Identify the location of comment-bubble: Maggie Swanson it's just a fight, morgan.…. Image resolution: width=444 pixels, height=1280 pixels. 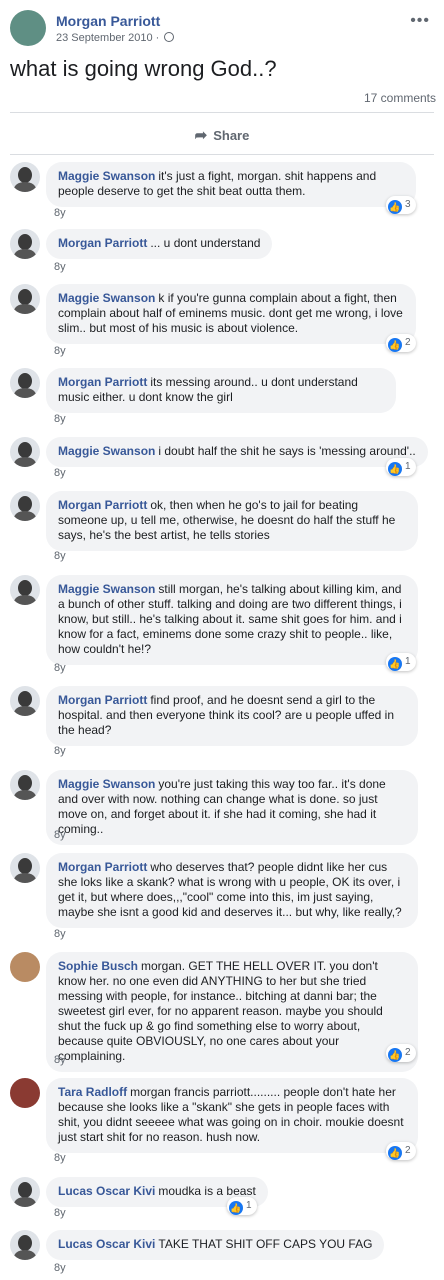
(231, 184).